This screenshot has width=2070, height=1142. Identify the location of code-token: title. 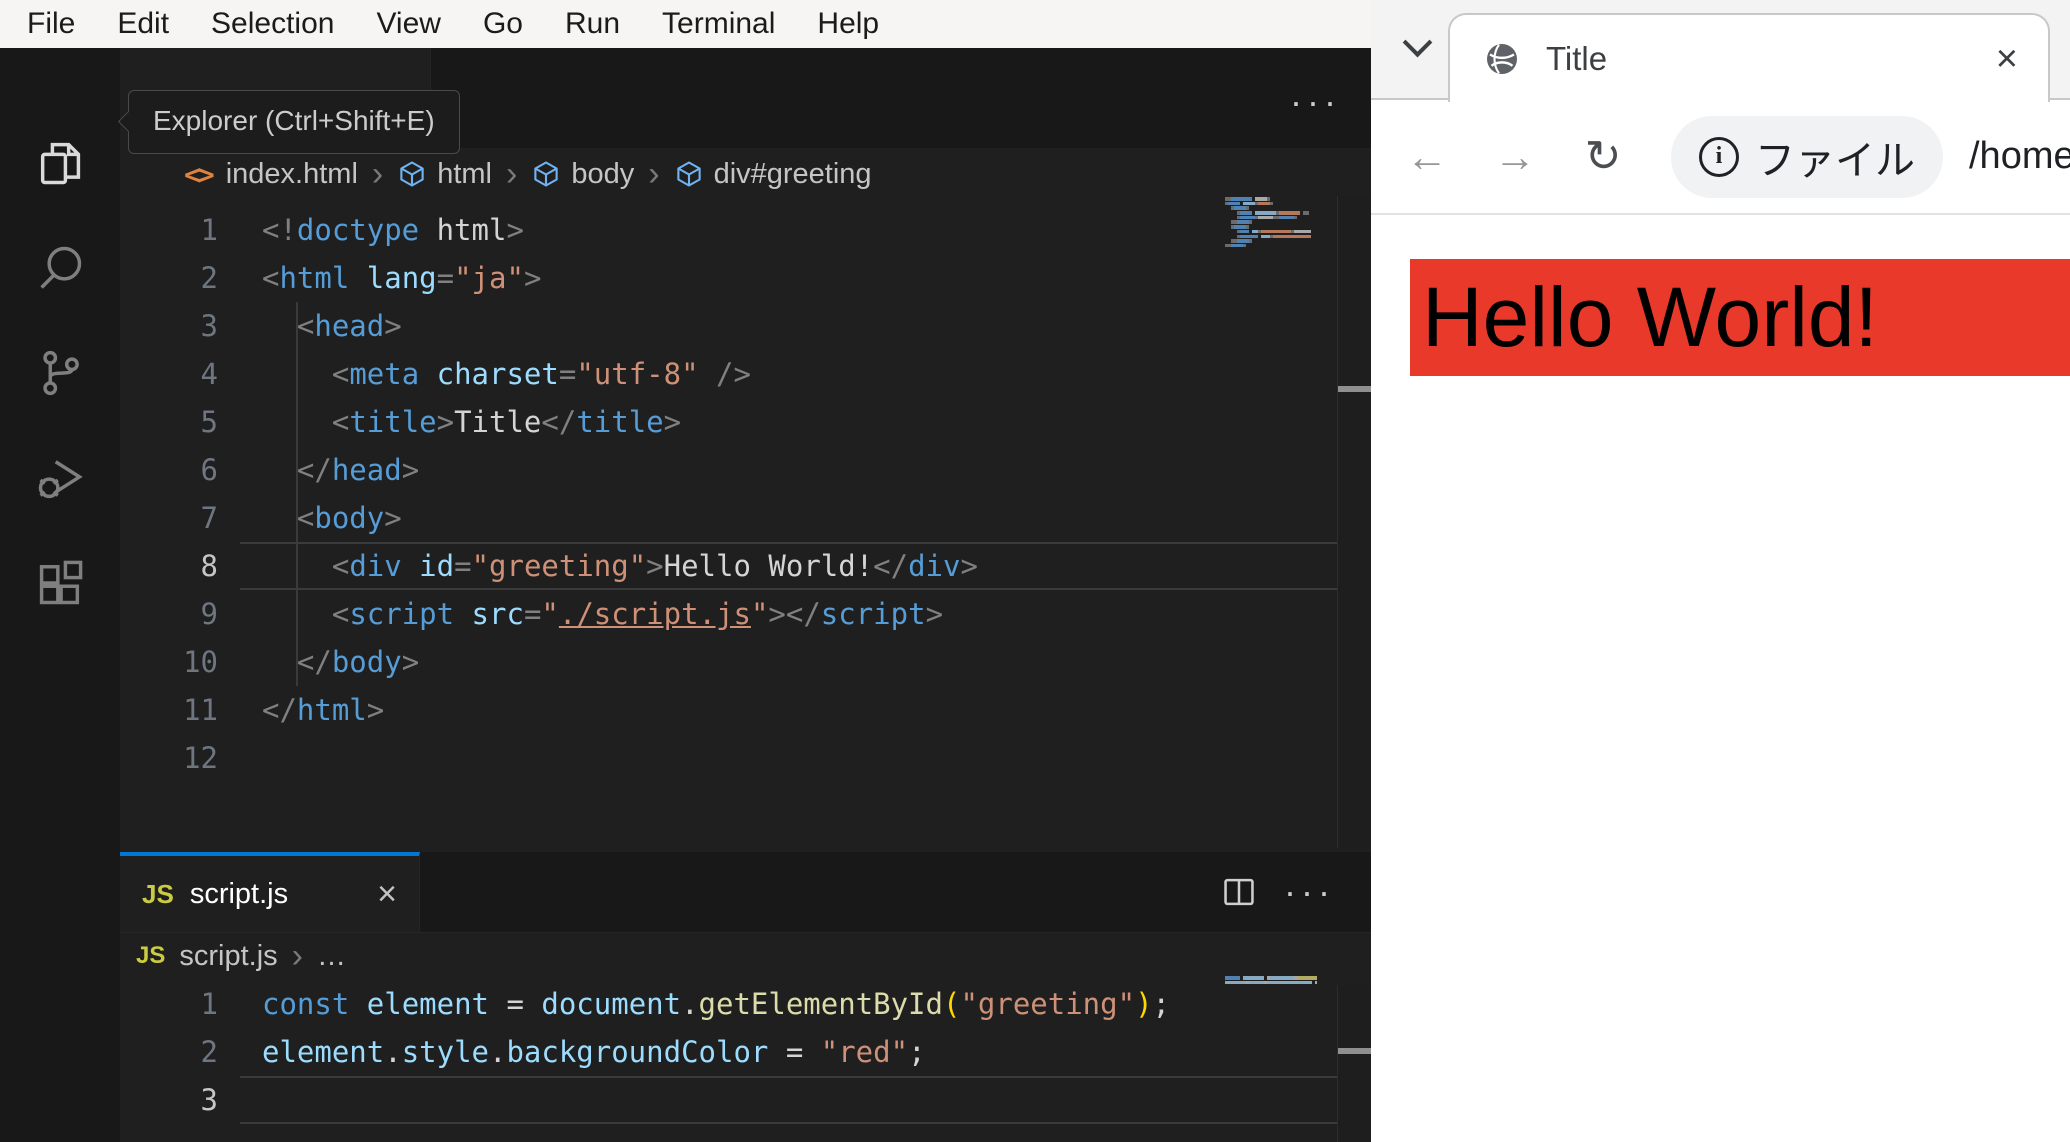
(393, 422).